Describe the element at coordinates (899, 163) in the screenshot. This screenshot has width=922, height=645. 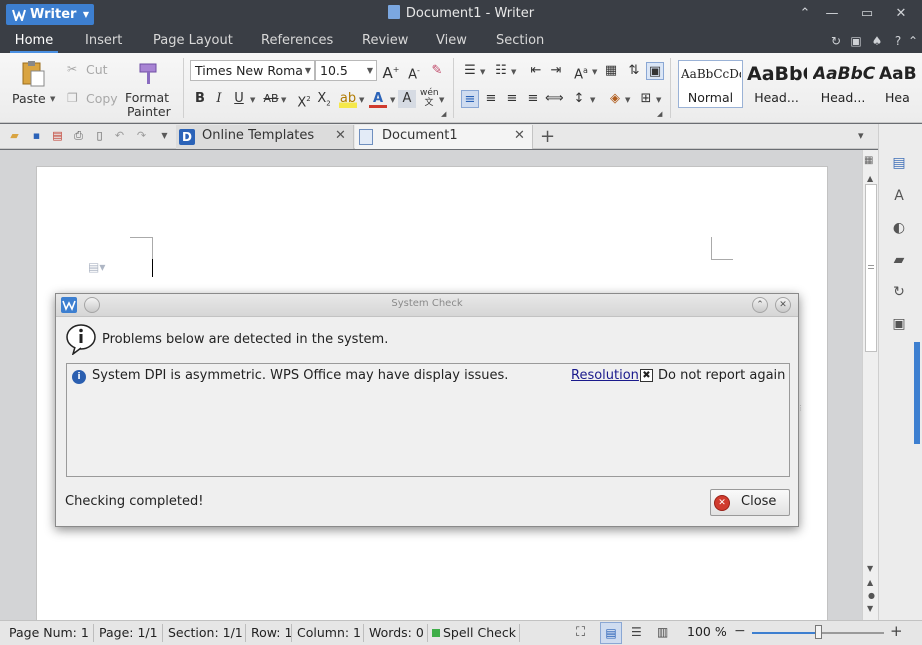
I see `new-document-icon: ▤` at that location.